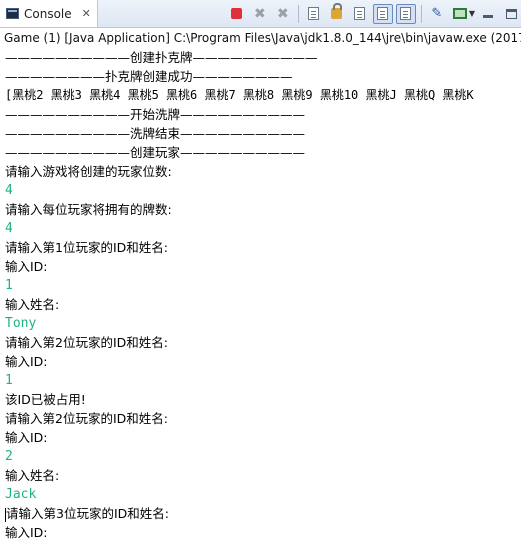 The image size is (521, 547). What do you see at coordinates (472, 13) in the screenshot?
I see `chevron-down-icon: ▼` at bounding box center [472, 13].